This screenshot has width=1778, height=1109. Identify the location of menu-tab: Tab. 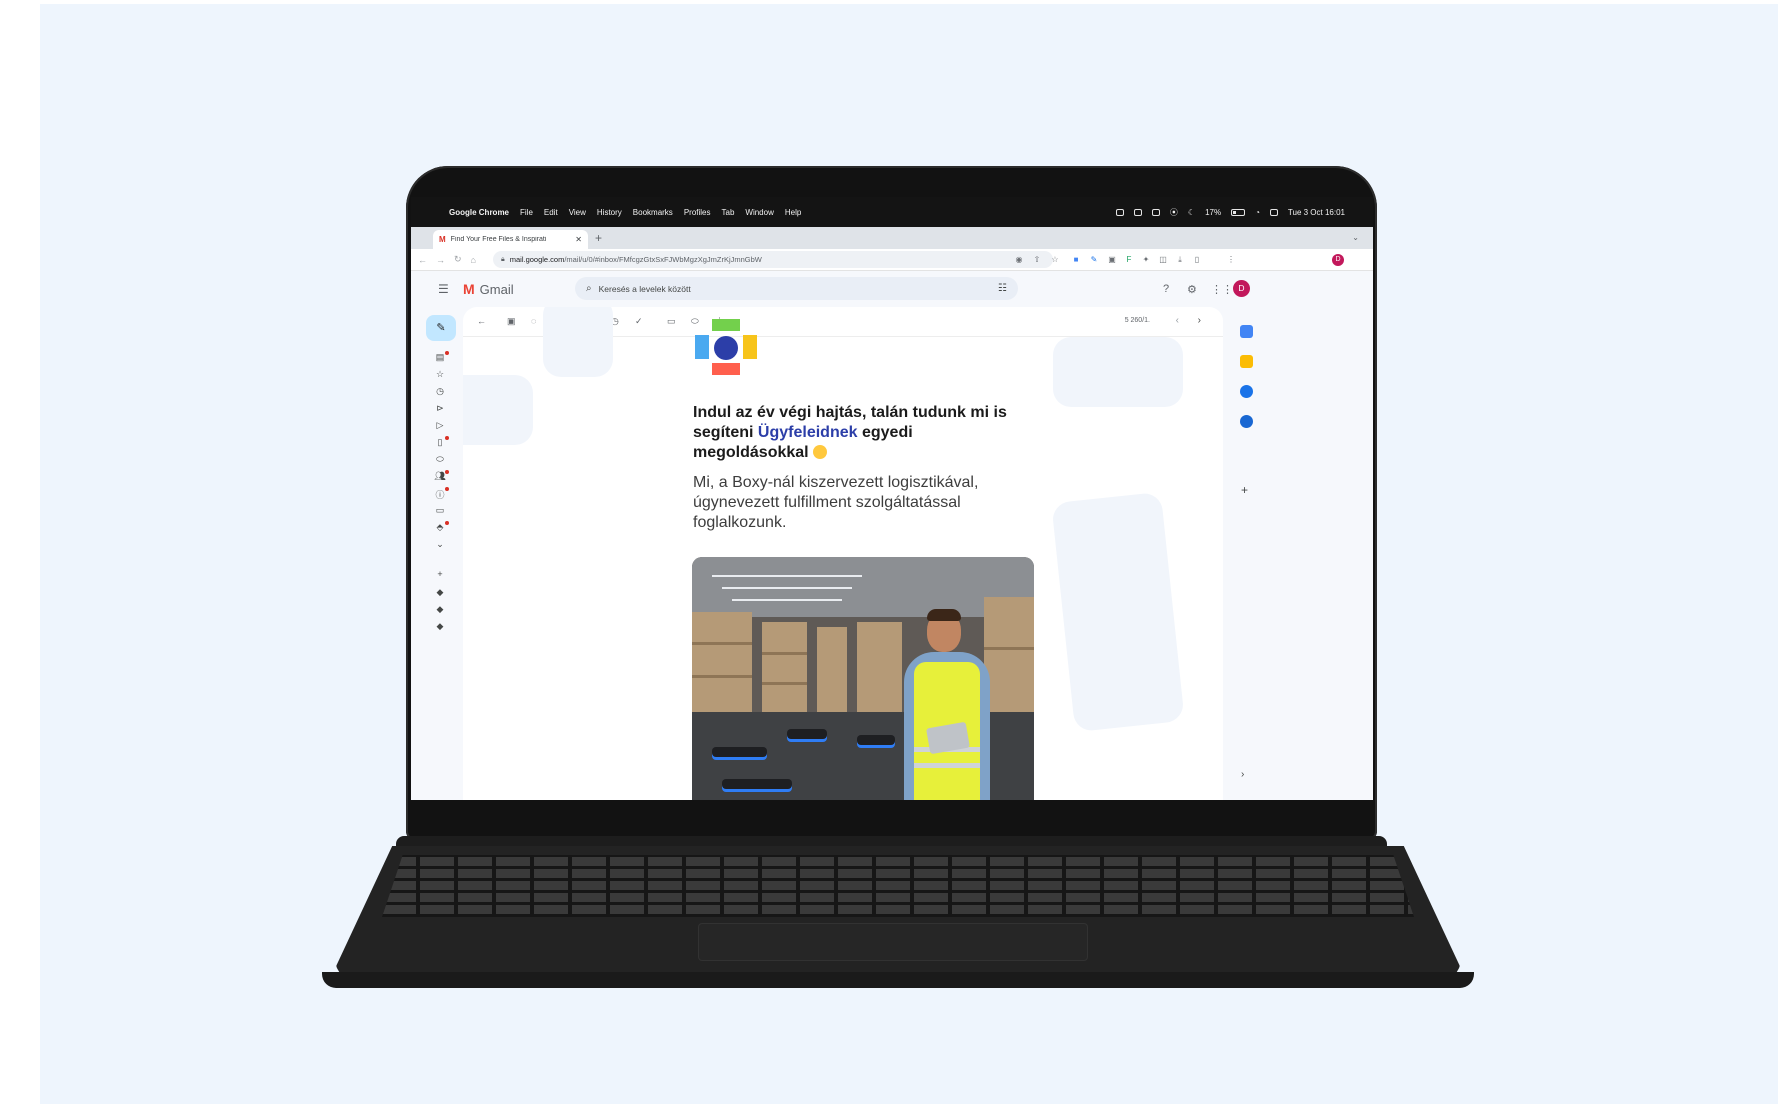
(728, 212).